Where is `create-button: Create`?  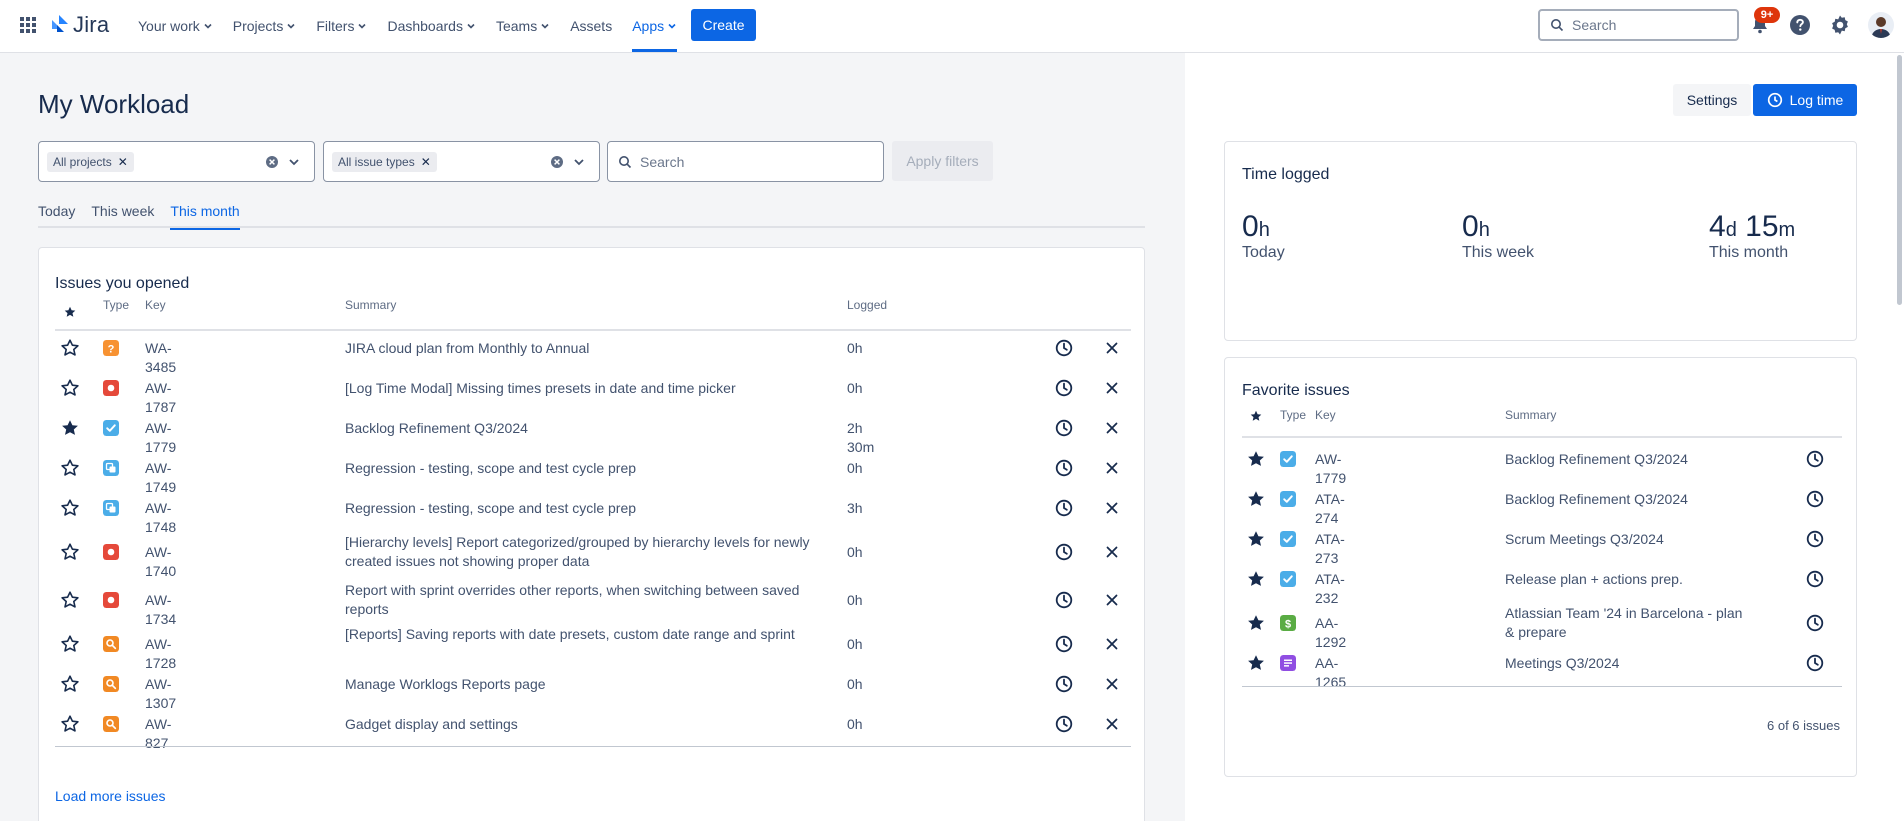 create-button: Create is located at coordinates (723, 25).